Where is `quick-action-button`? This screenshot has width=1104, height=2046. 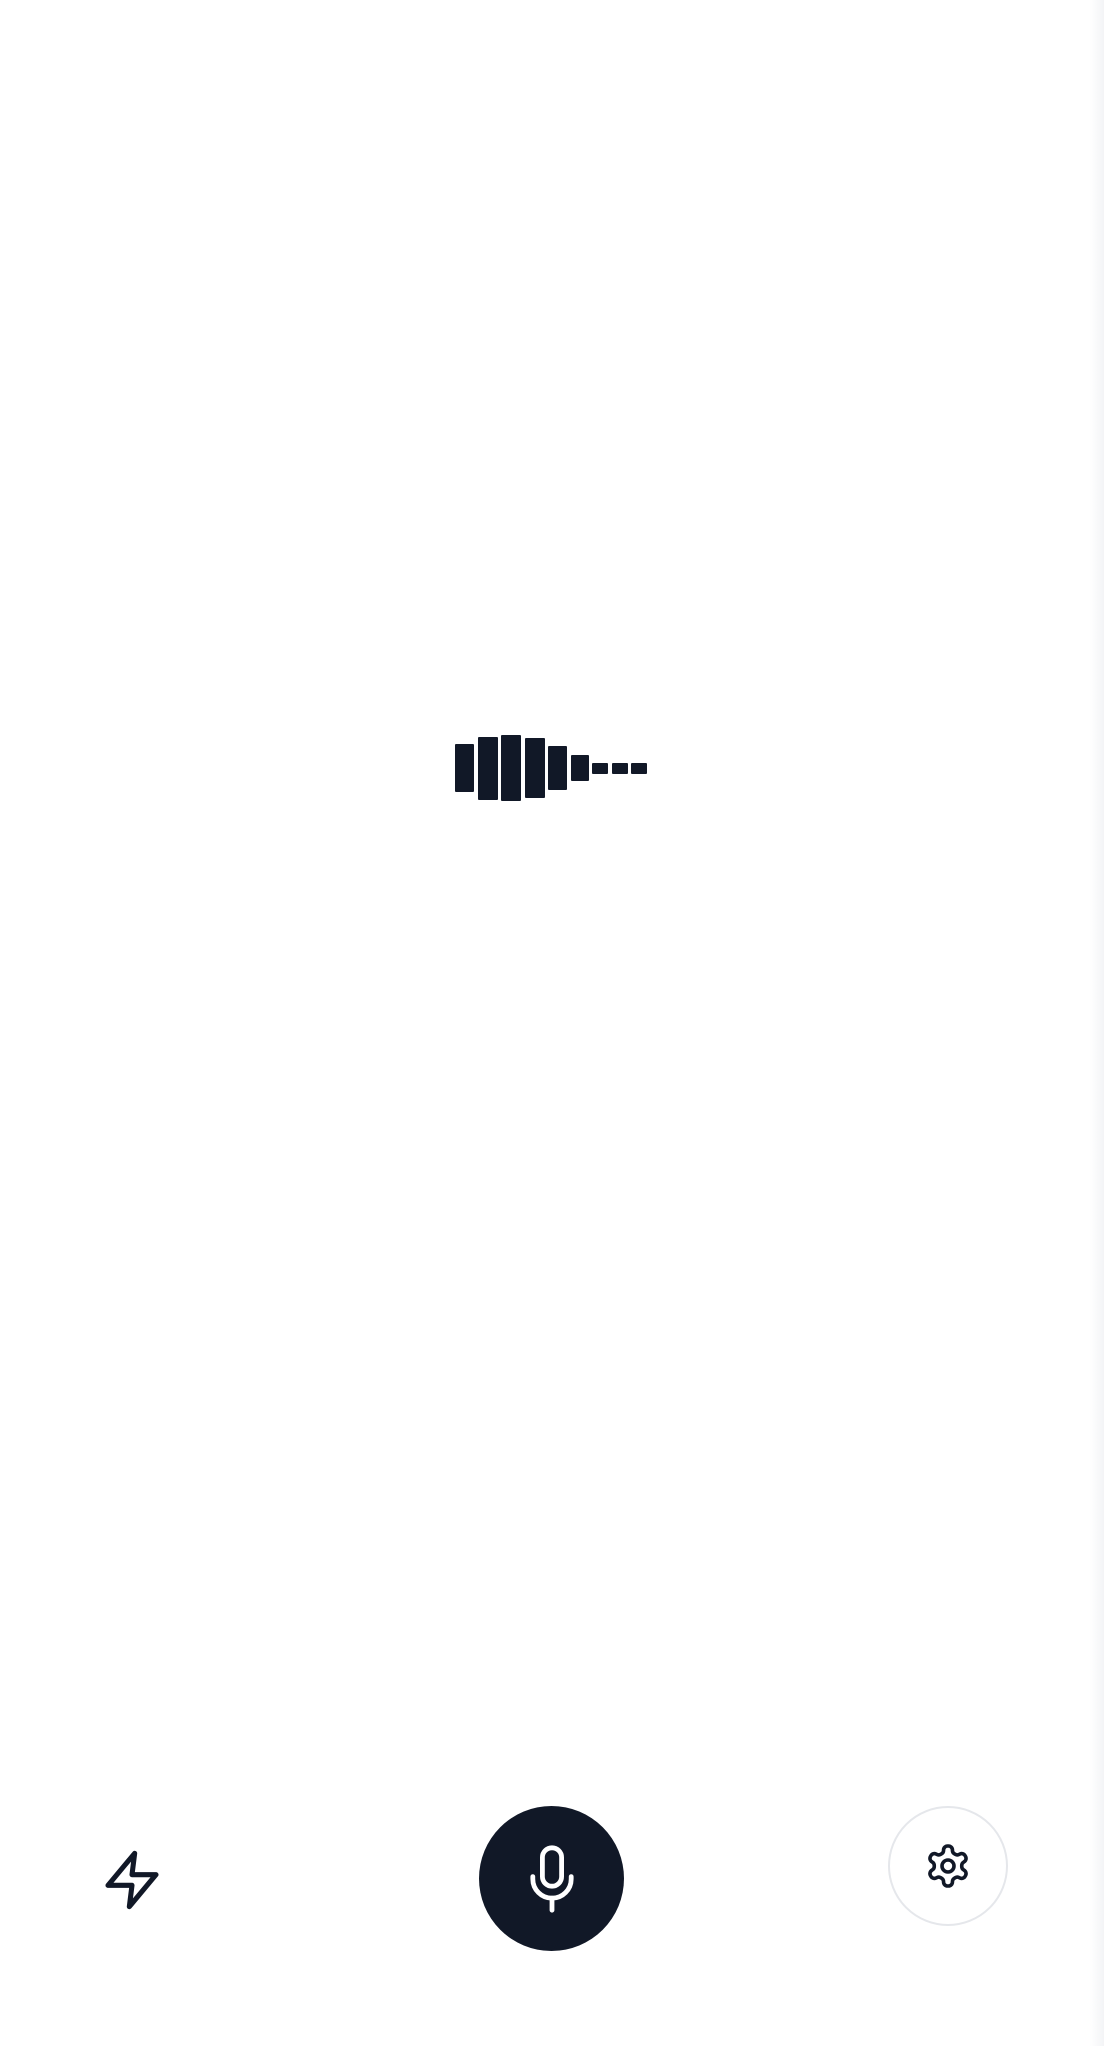
quick-action-button is located at coordinates (132, 1880).